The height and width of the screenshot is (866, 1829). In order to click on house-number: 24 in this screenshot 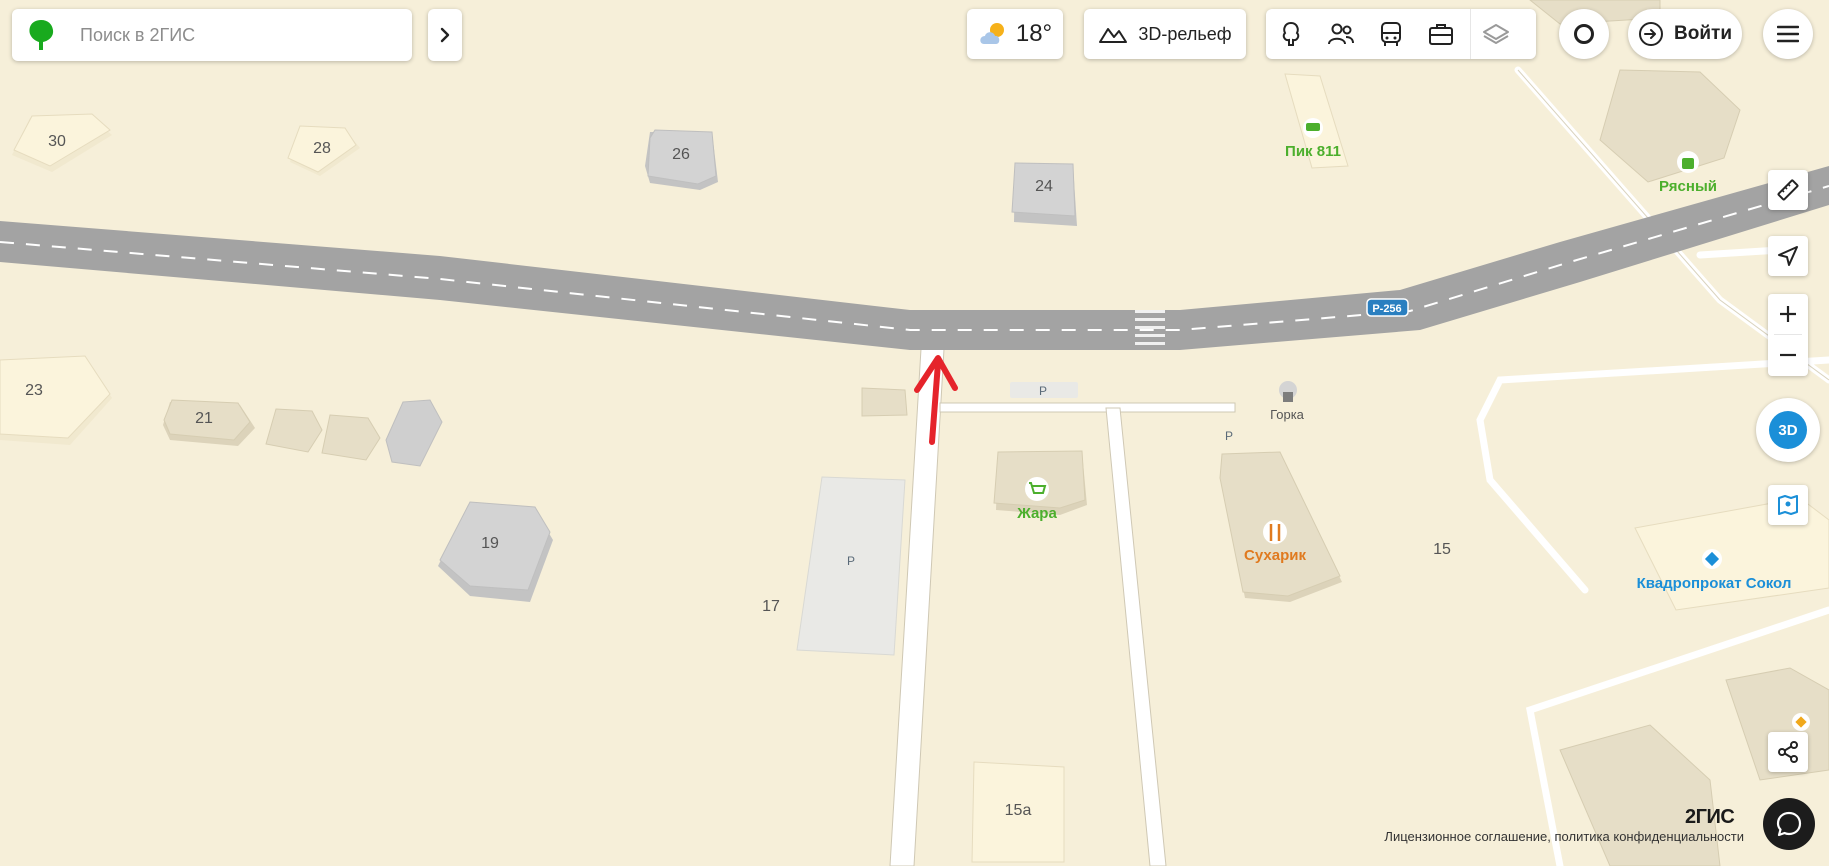, I will do `click(1044, 186)`.